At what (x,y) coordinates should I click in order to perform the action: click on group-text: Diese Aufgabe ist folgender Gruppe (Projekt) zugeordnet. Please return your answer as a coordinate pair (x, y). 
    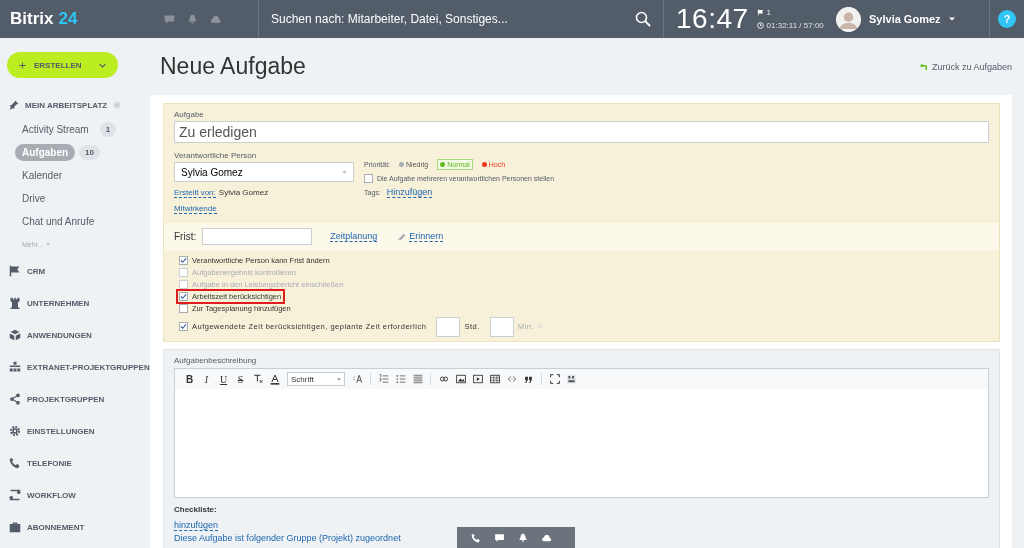
    Looking at the image, I should click on (287, 538).